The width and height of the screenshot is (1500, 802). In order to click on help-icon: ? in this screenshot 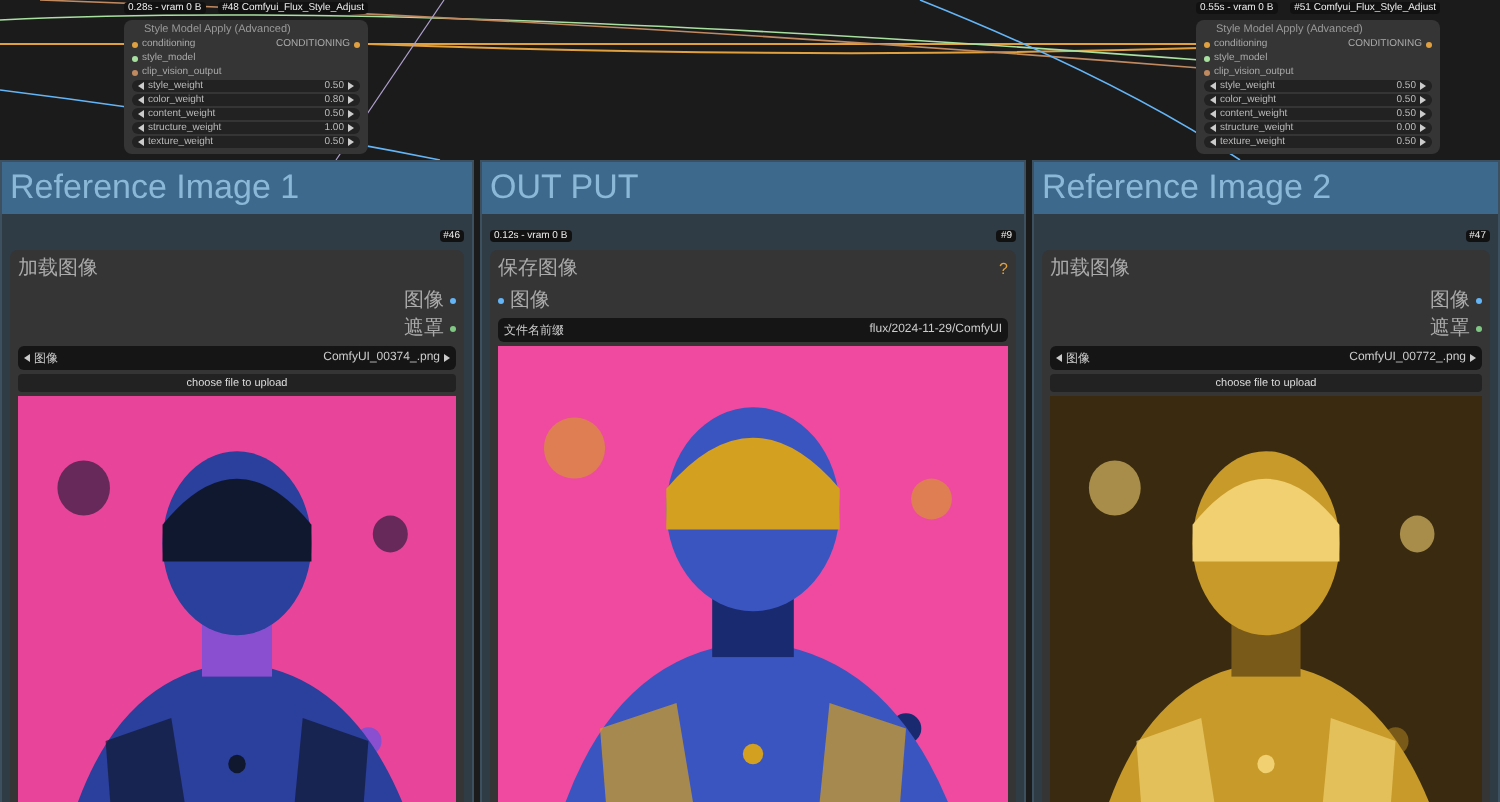, I will do `click(1003, 268)`.